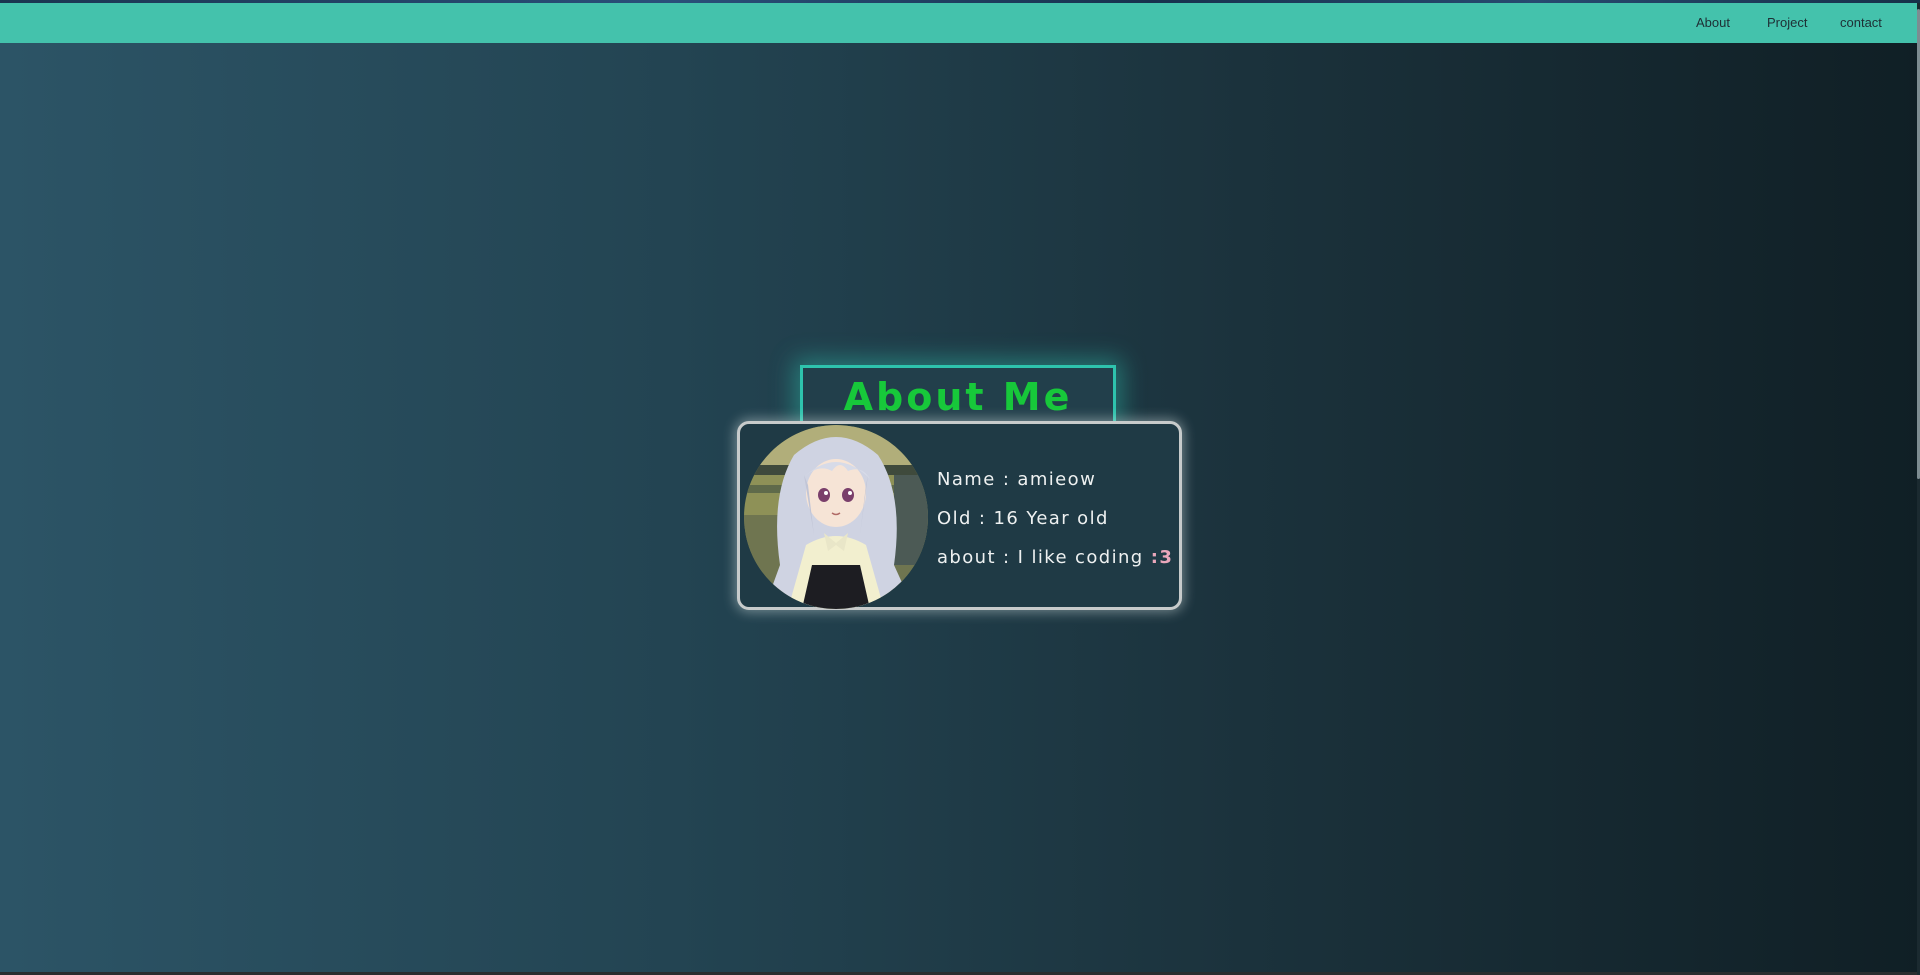  What do you see at coordinates (1044, 557) in the screenshot?
I see `profile-about-text: about : I like coding` at bounding box center [1044, 557].